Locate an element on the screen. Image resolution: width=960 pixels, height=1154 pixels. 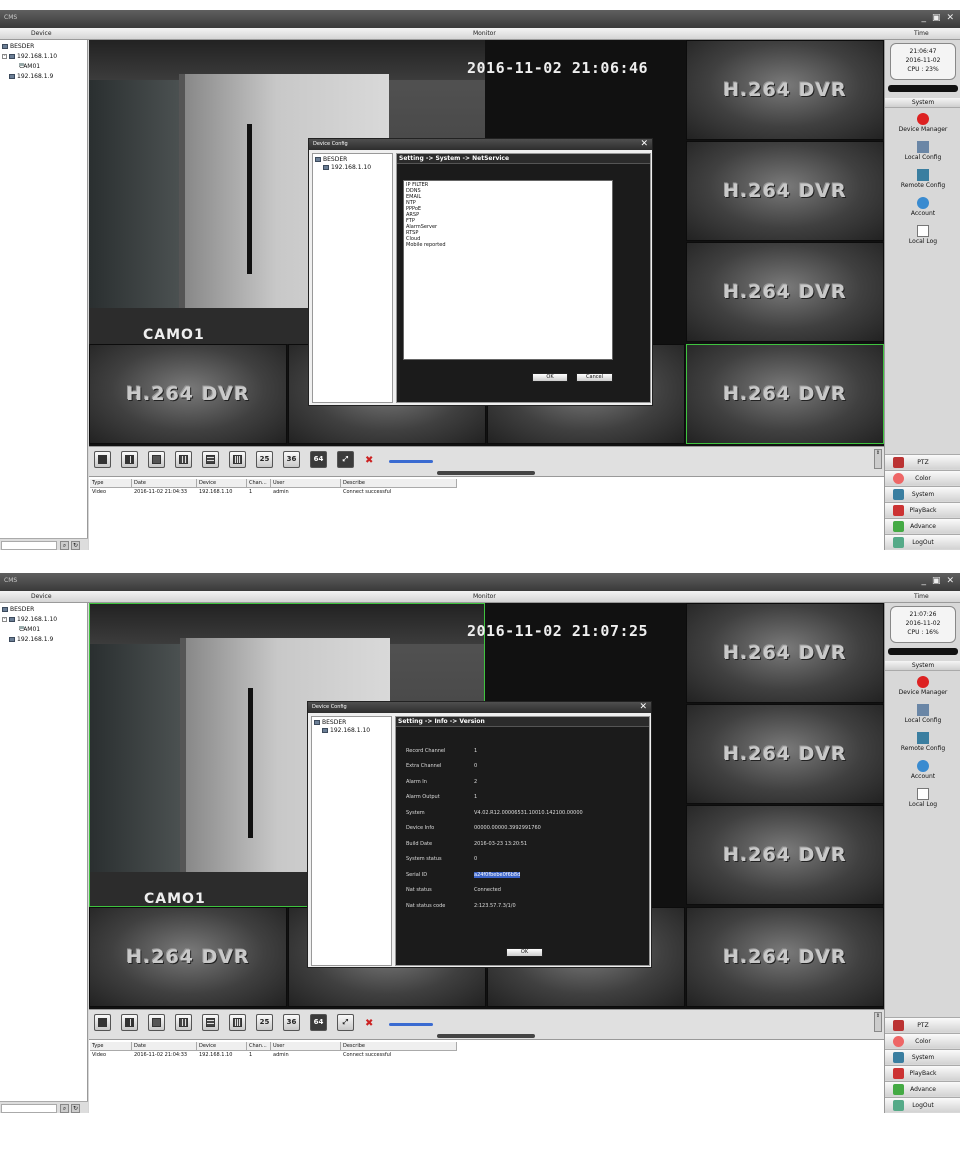
layout-9-button is located at coordinates (210, 459).